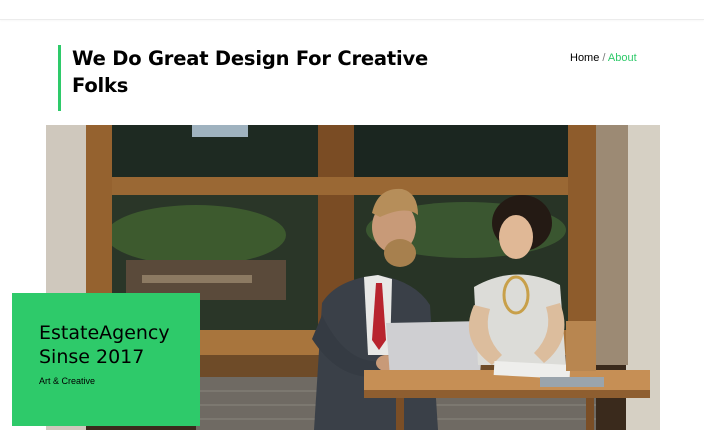 The width and height of the screenshot is (704, 440). I want to click on promo-brand: EstateAgency, so click(104, 333).